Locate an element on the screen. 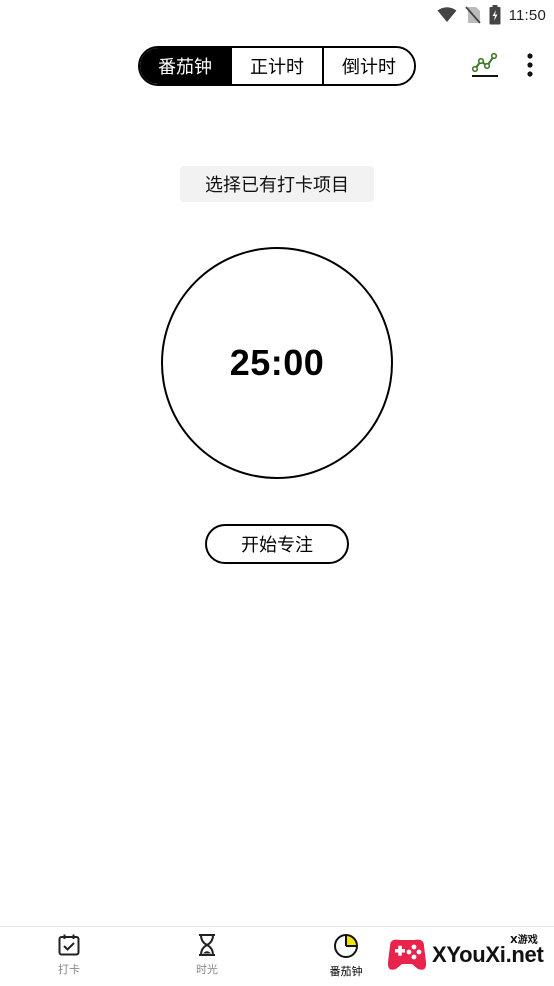 This screenshot has width=554, height=986. watermark-badge: X游戏 is located at coordinates (524, 940).